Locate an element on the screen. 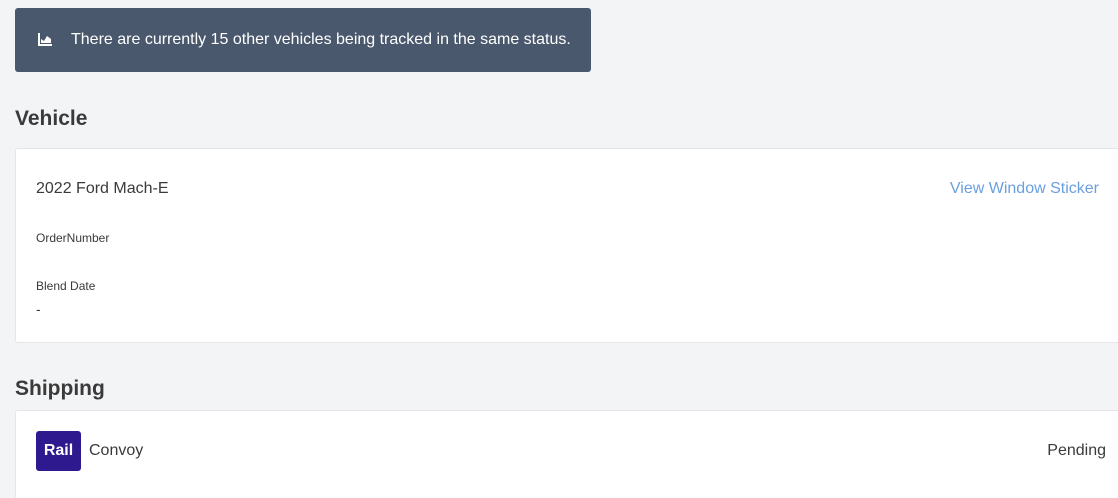 The image size is (1118, 498). area-chart-icon is located at coordinates (45, 39).